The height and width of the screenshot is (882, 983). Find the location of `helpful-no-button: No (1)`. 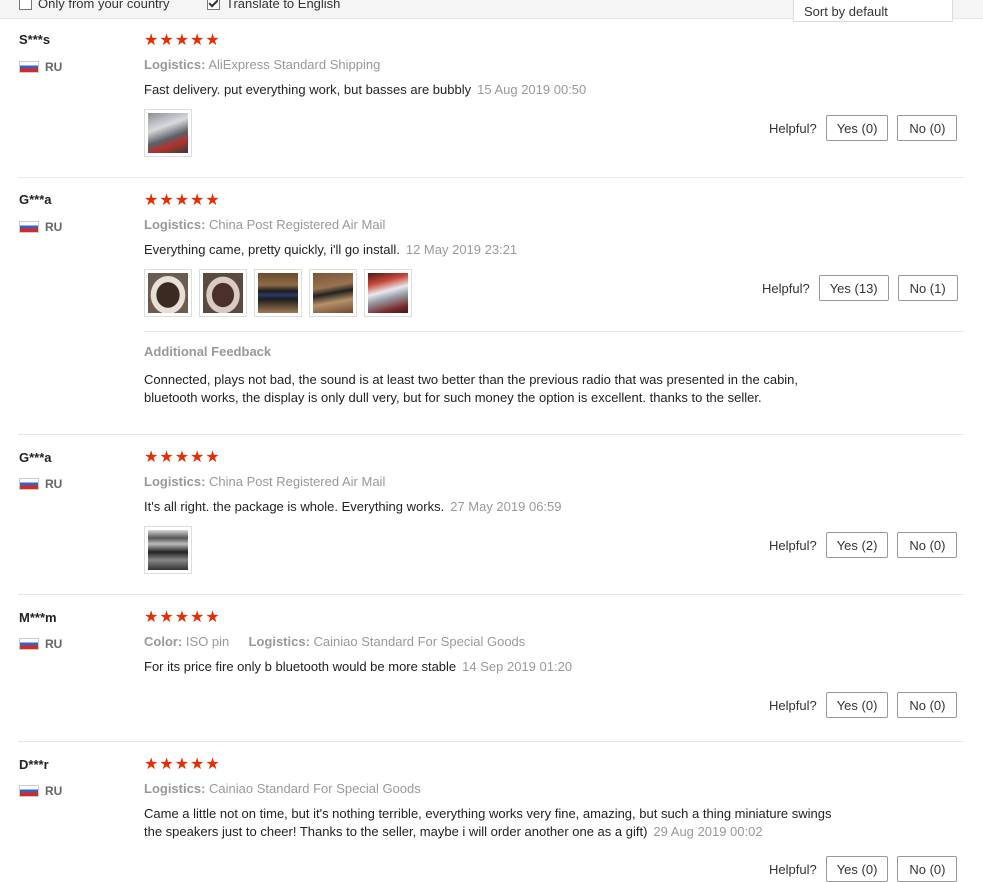

helpful-no-button: No (1) is located at coordinates (927, 288).